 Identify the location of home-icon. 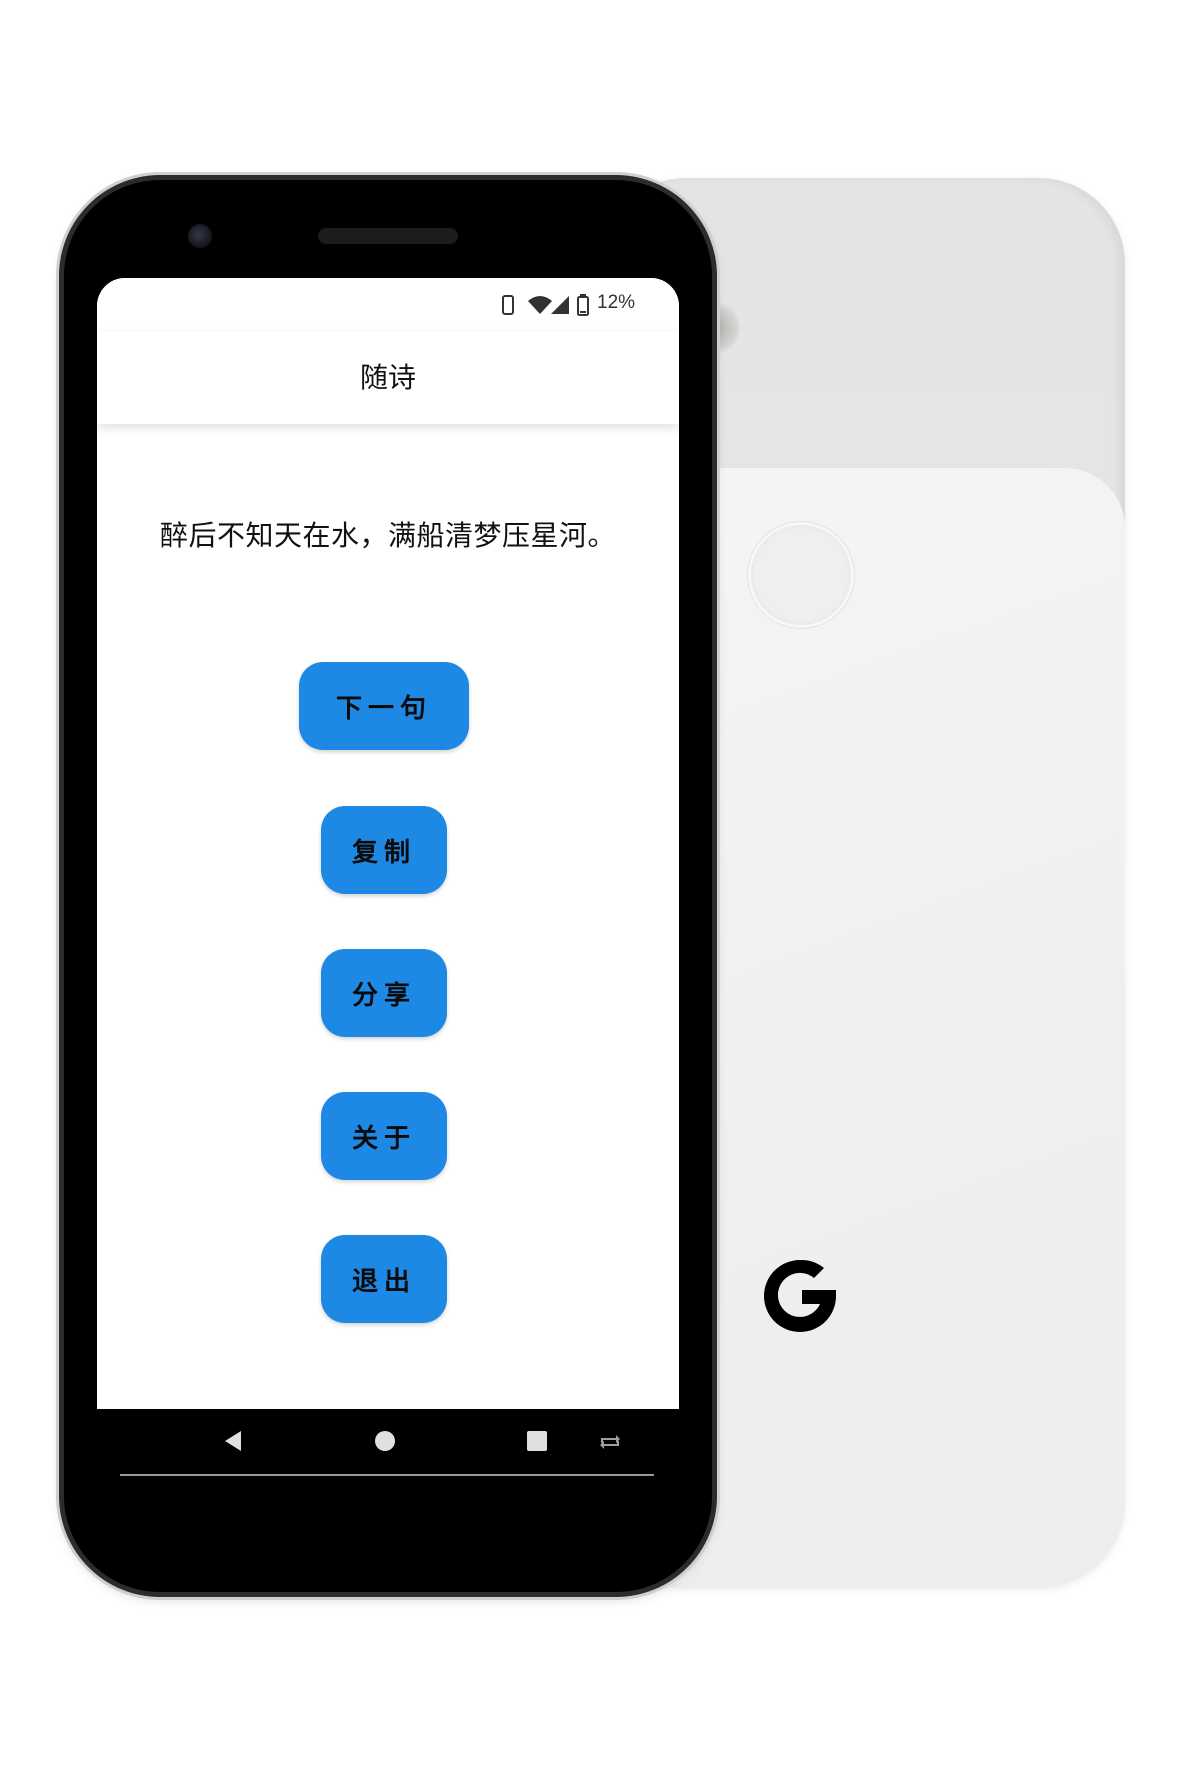
(385, 1441).